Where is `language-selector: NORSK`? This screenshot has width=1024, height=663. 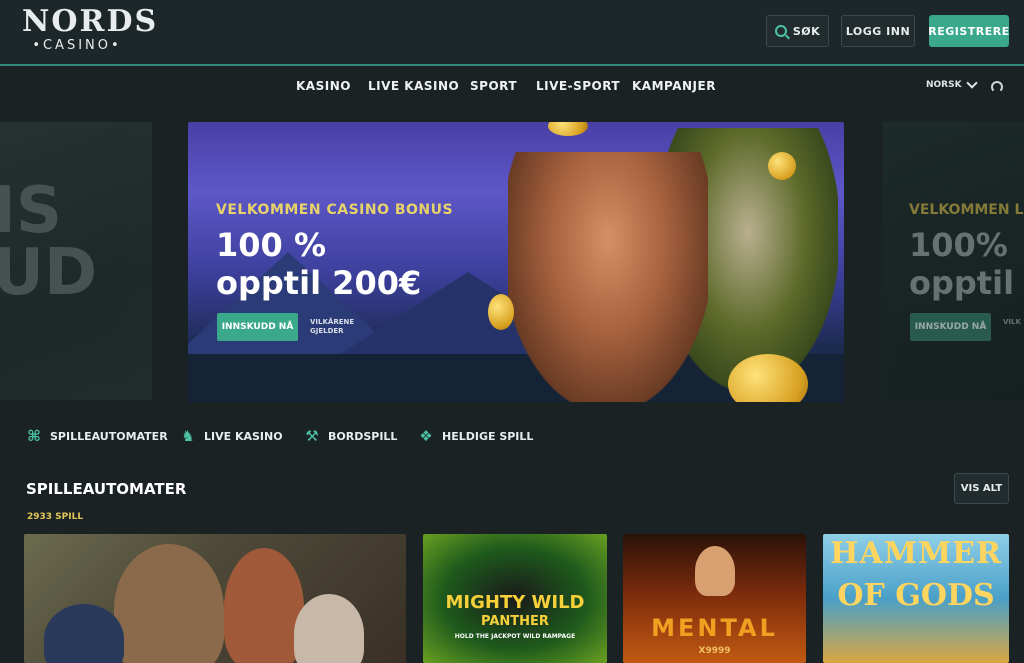 language-selector: NORSK is located at coordinates (952, 83).